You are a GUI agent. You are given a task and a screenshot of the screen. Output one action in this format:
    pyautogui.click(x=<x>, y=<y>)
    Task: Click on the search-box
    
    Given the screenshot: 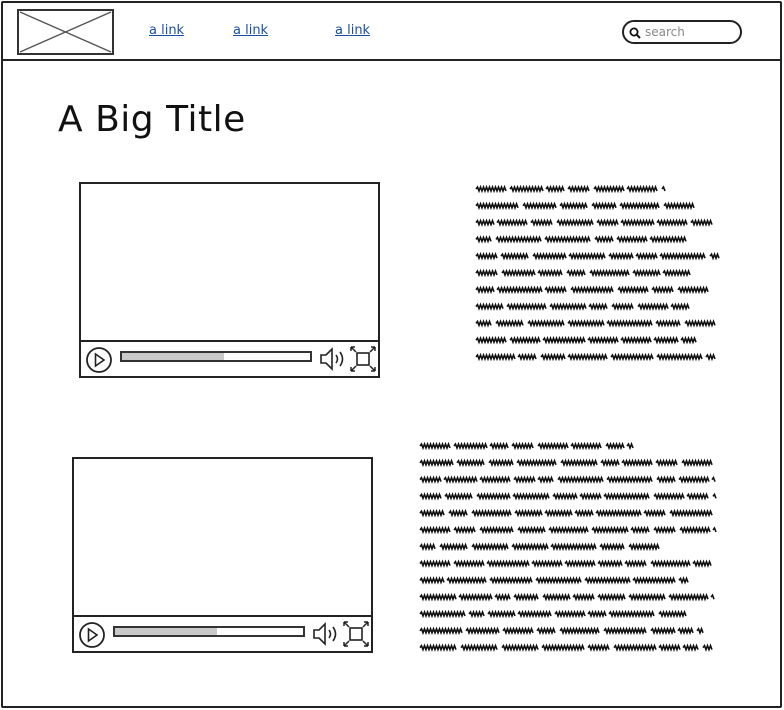 What is the action you would take?
    pyautogui.click(x=682, y=32)
    